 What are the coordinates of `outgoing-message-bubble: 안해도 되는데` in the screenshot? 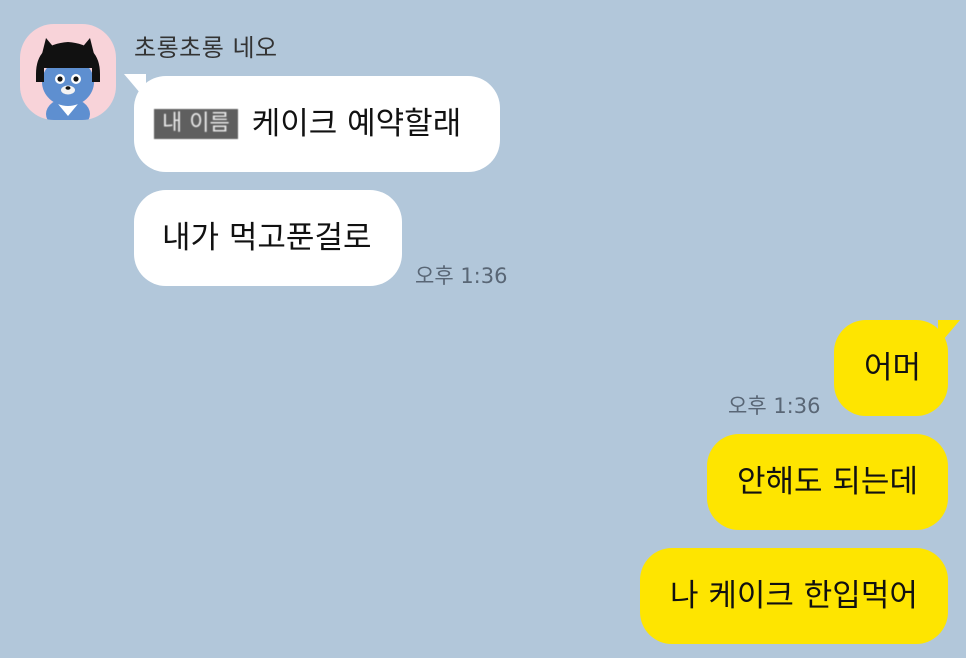 It's located at (827, 482).